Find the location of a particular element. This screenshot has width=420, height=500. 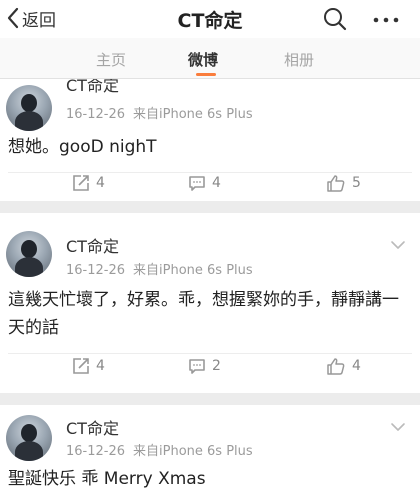

search-icon is located at coordinates (335, 21).